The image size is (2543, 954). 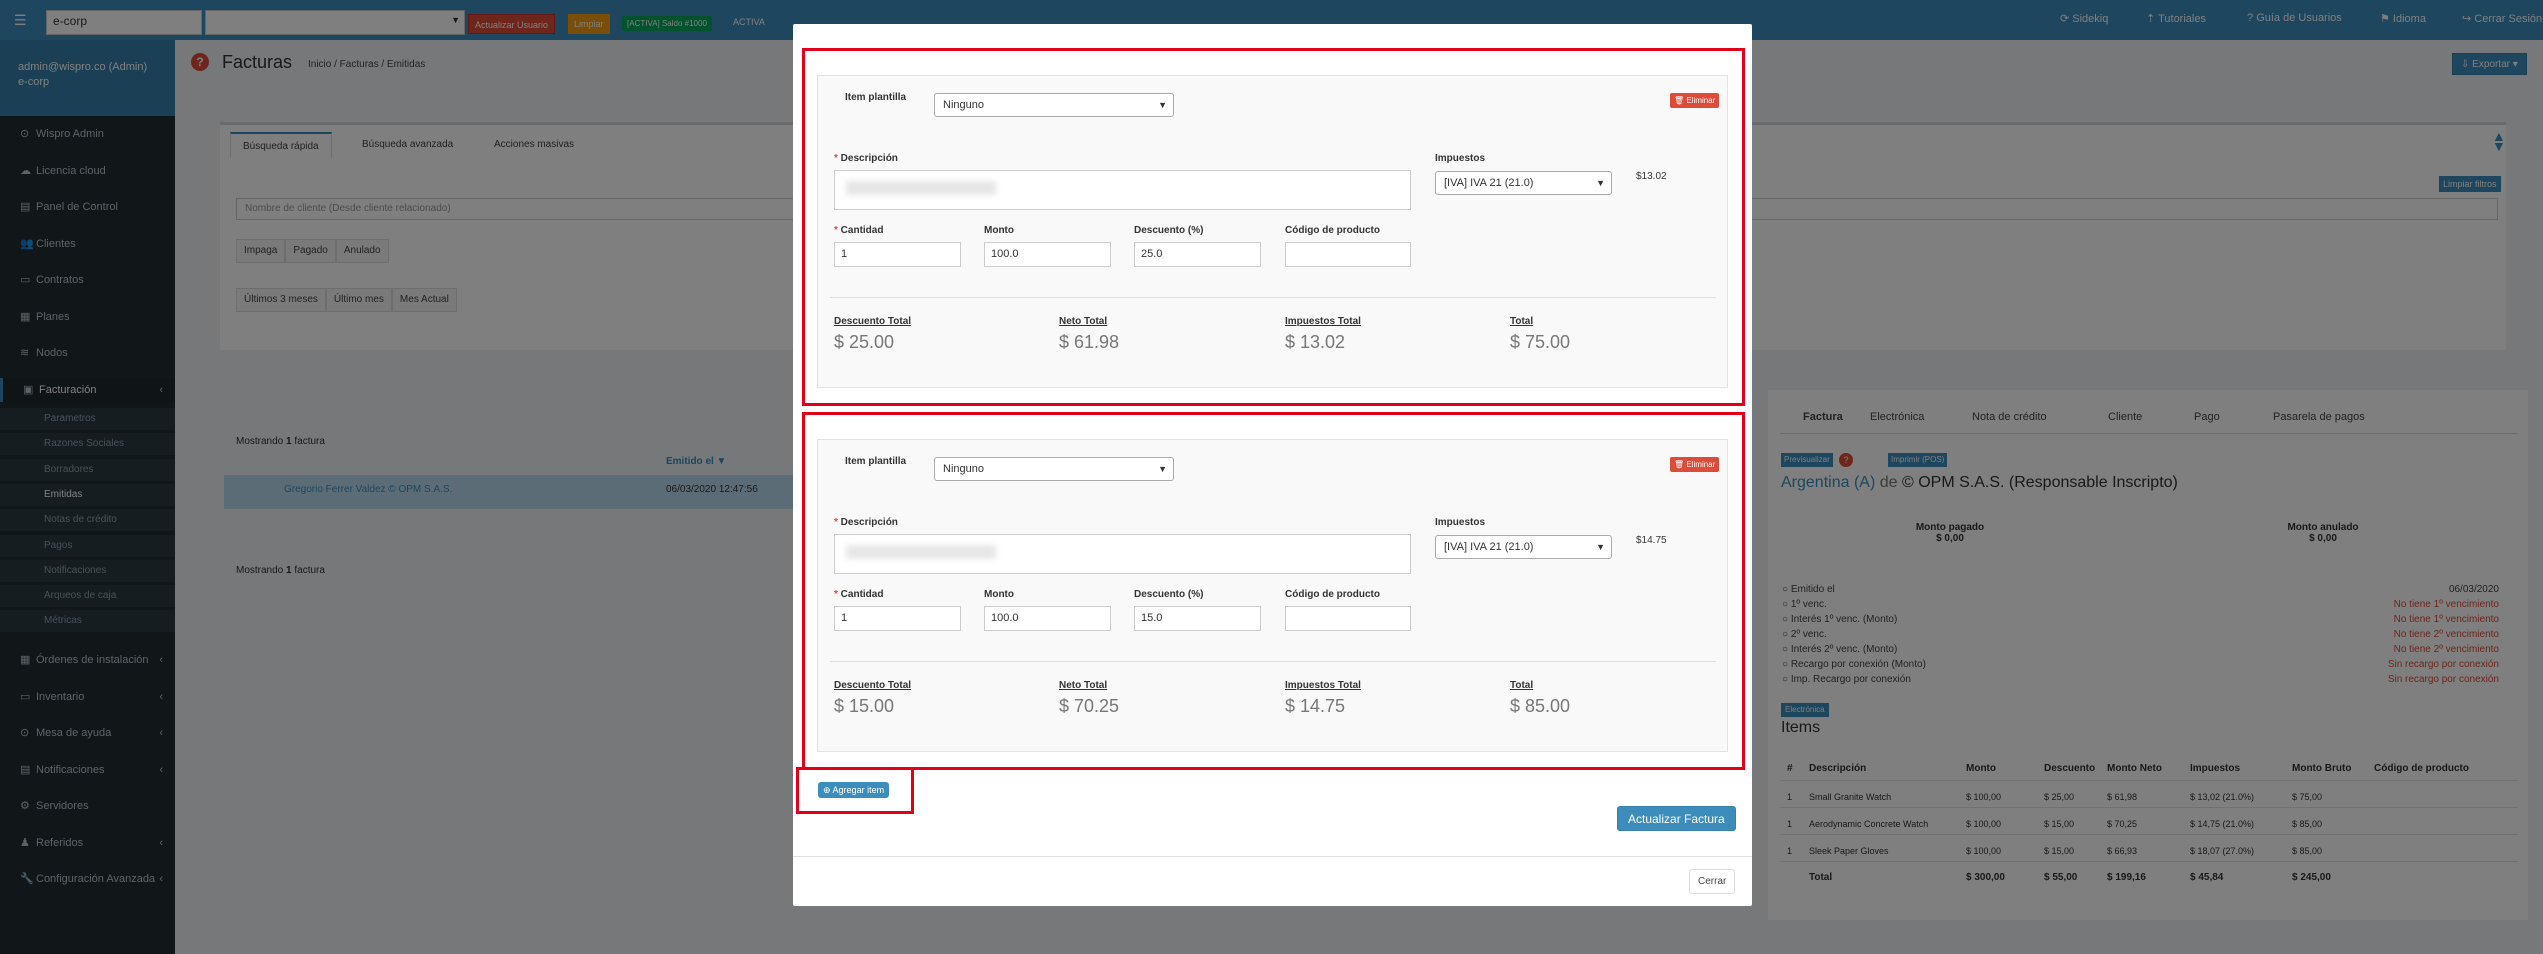 What do you see at coordinates (864, 342) in the screenshot?
I see `total-discount-value: $ 25.00` at bounding box center [864, 342].